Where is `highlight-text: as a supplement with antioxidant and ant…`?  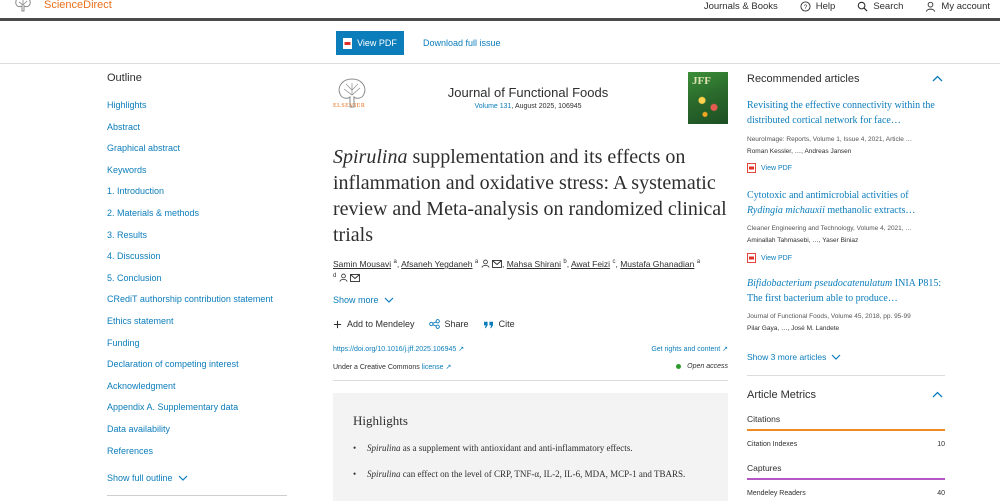 highlight-text: as a supplement with antioxidant and ant… is located at coordinates (516, 448).